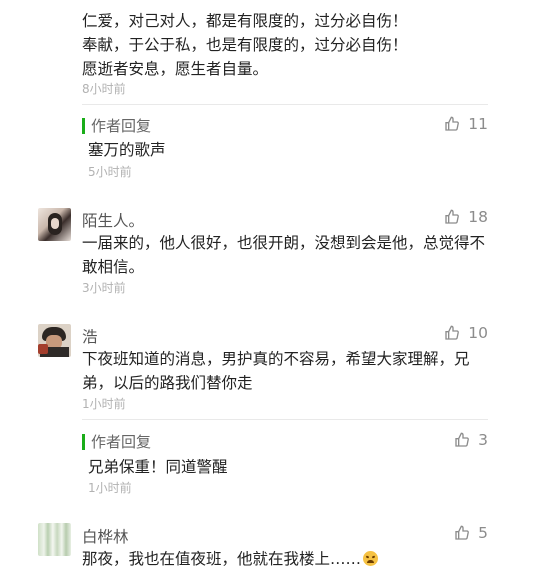 This screenshot has height=576, width=550. What do you see at coordinates (104, 288) in the screenshot?
I see `comment-time: 3小时前` at bounding box center [104, 288].